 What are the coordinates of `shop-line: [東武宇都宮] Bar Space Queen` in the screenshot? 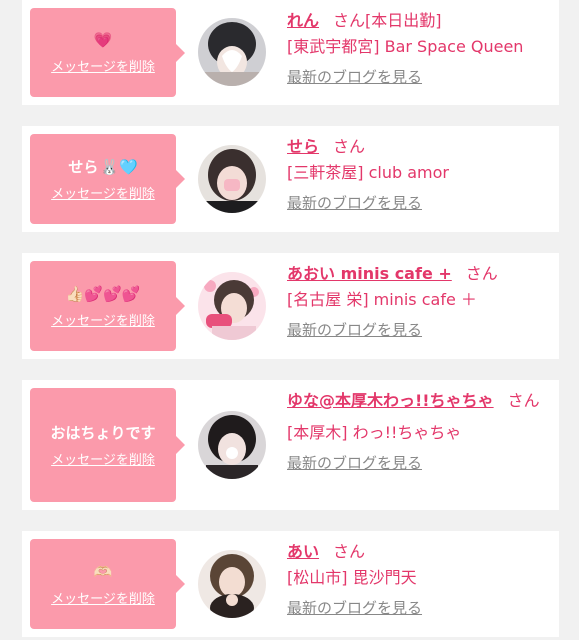 It's located at (417, 47).